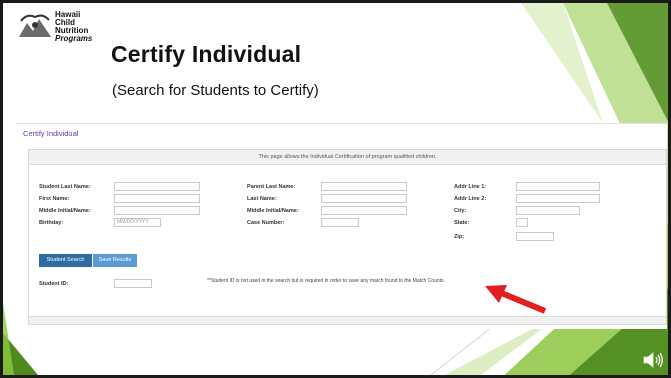  Describe the element at coordinates (470, 199) in the screenshot. I see `addr-line-2-label: Addr Line 2:` at that location.